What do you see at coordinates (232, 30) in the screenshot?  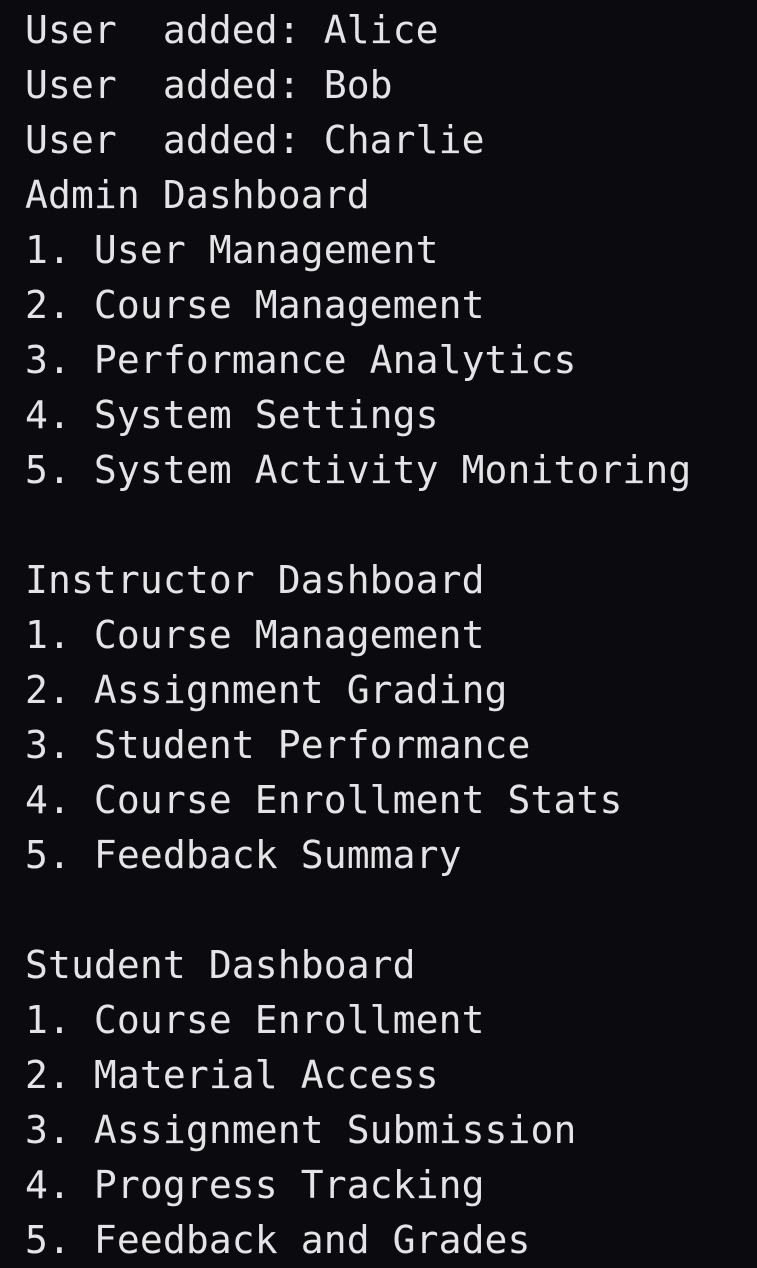 I see `terminal-line: User added: Alice` at bounding box center [232, 30].